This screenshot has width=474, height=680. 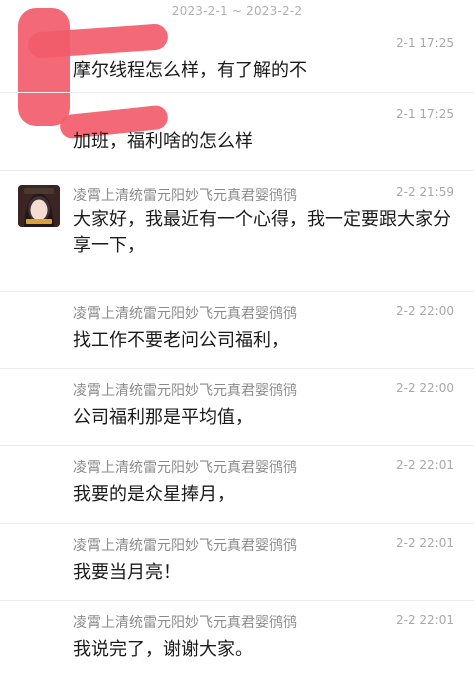 I want to click on date-range-header: 2023-2-1 ~ 2023-2-2, so click(x=237, y=11).